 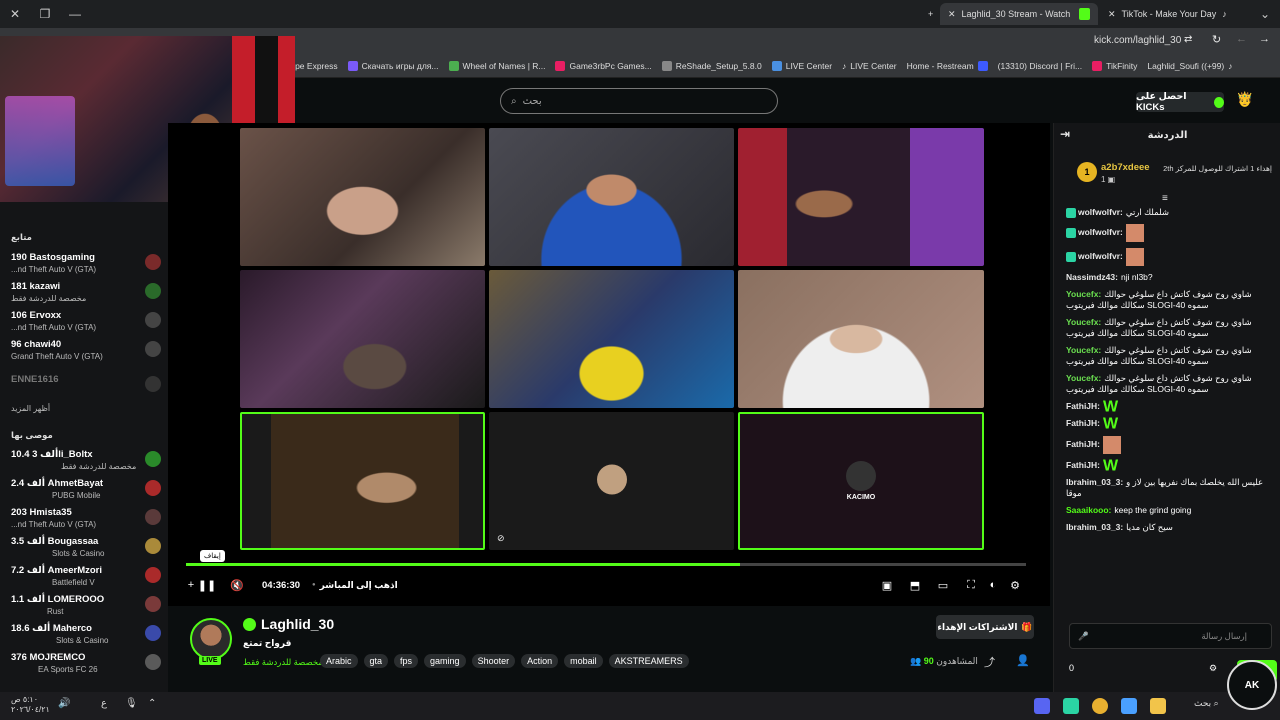 What do you see at coordinates (406, 661) in the screenshot?
I see `tag: fps` at bounding box center [406, 661].